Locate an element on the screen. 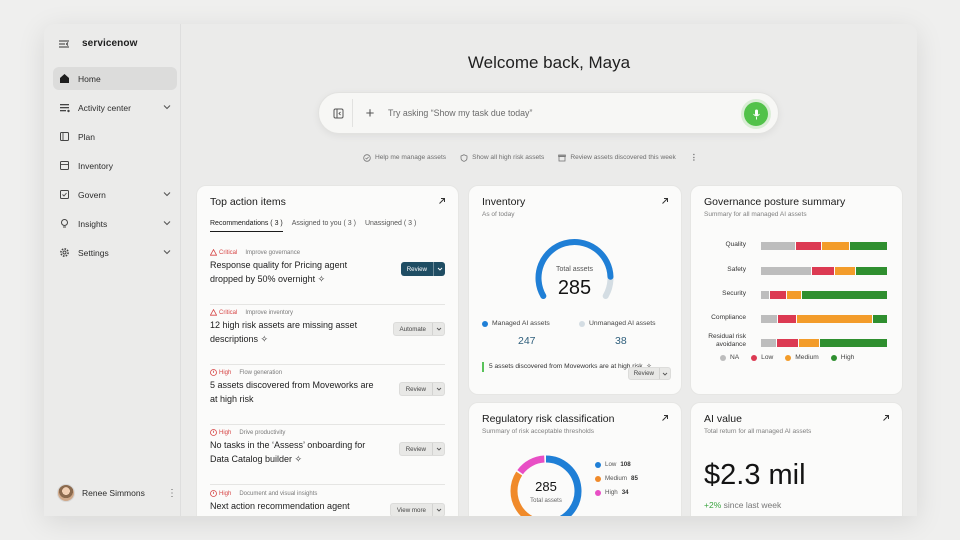  unmanaged-dot is located at coordinates (582, 323).